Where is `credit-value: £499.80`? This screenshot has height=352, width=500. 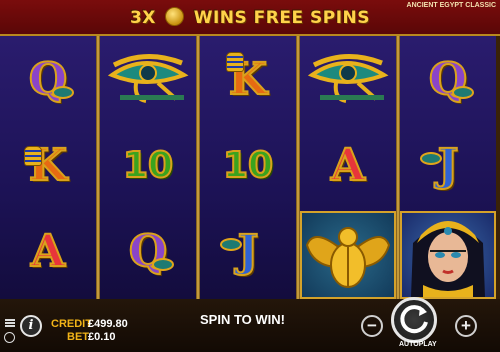 credit-value: £499.80 is located at coordinates (108, 324).